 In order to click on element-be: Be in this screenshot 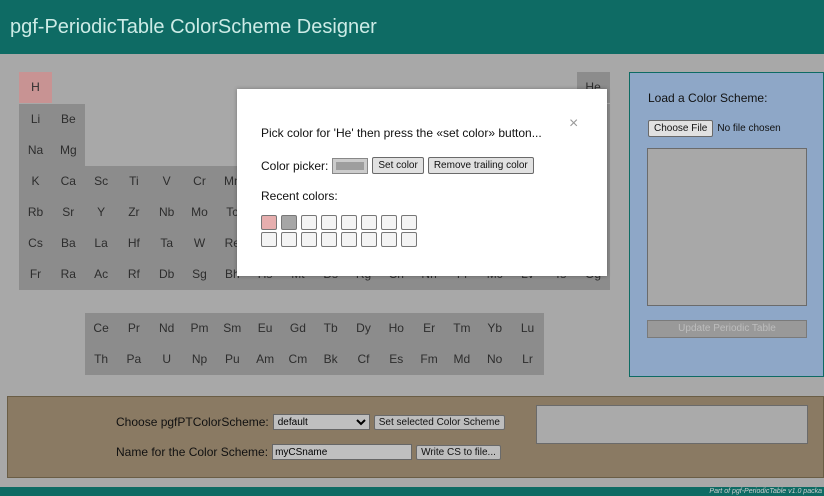, I will do `click(68, 119)`.